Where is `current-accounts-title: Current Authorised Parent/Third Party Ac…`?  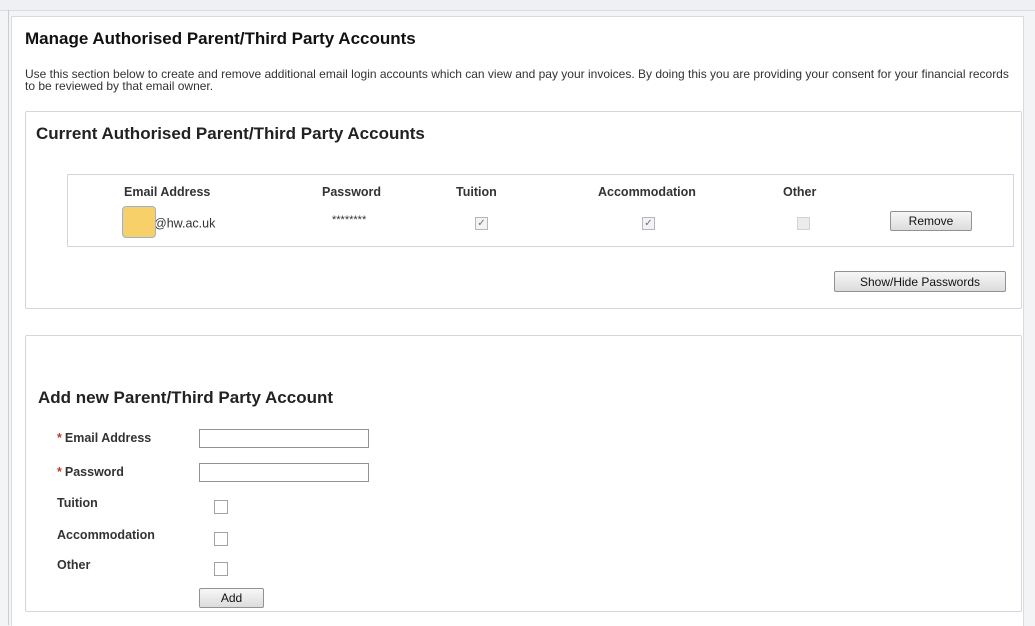 current-accounts-title: Current Authorised Parent/Third Party Ac… is located at coordinates (230, 133).